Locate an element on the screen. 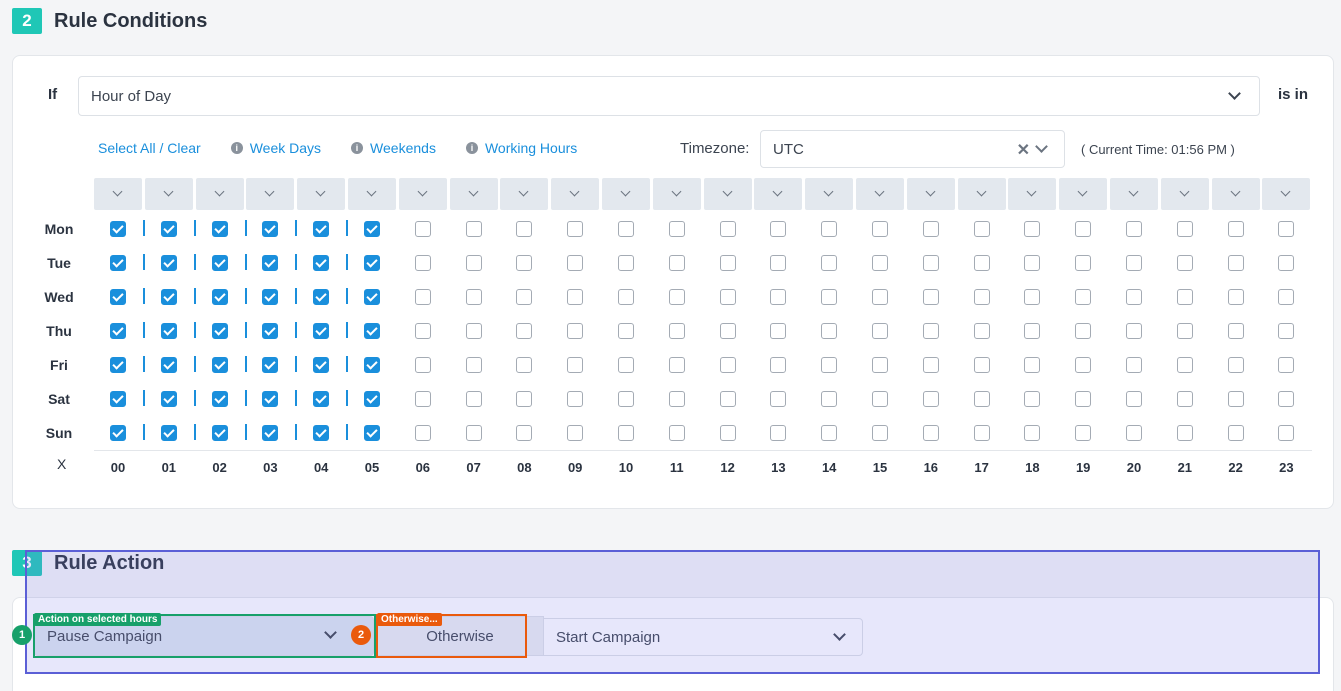 This screenshot has height=691, width=1341. day-label: Mon is located at coordinates (59, 229).